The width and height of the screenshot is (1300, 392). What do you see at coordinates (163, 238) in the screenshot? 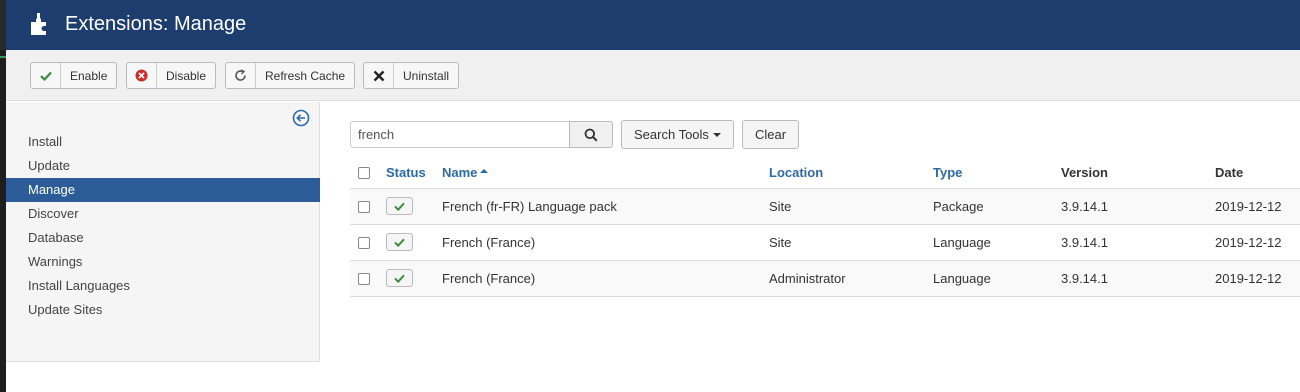
I see `sidebar-item-database: Database` at bounding box center [163, 238].